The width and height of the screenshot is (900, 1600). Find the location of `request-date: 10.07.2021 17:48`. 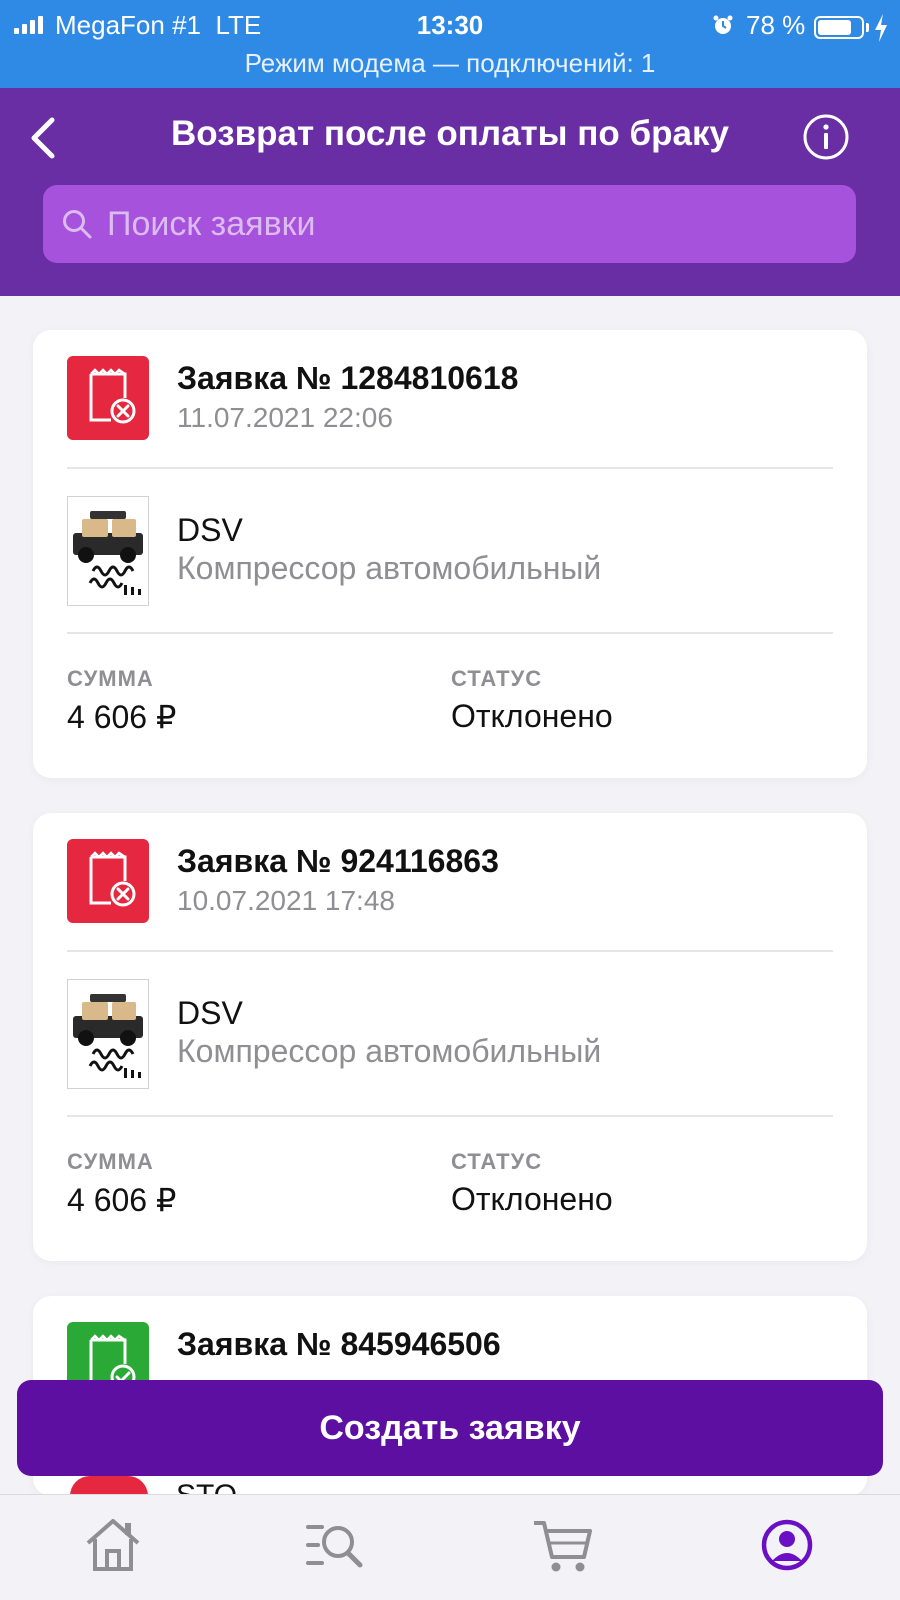

request-date: 10.07.2021 17:48 is located at coordinates (286, 900).